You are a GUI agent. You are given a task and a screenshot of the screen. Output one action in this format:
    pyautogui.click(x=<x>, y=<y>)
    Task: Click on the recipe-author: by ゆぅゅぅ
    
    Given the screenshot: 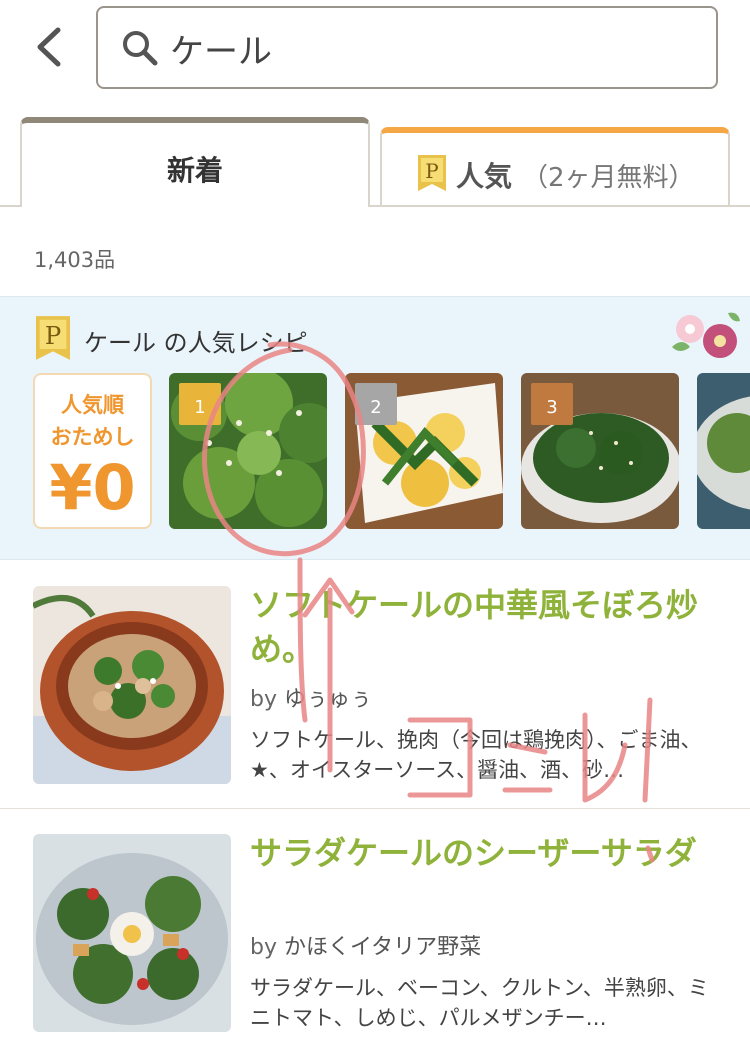 What is the action you would take?
    pyautogui.click(x=311, y=697)
    